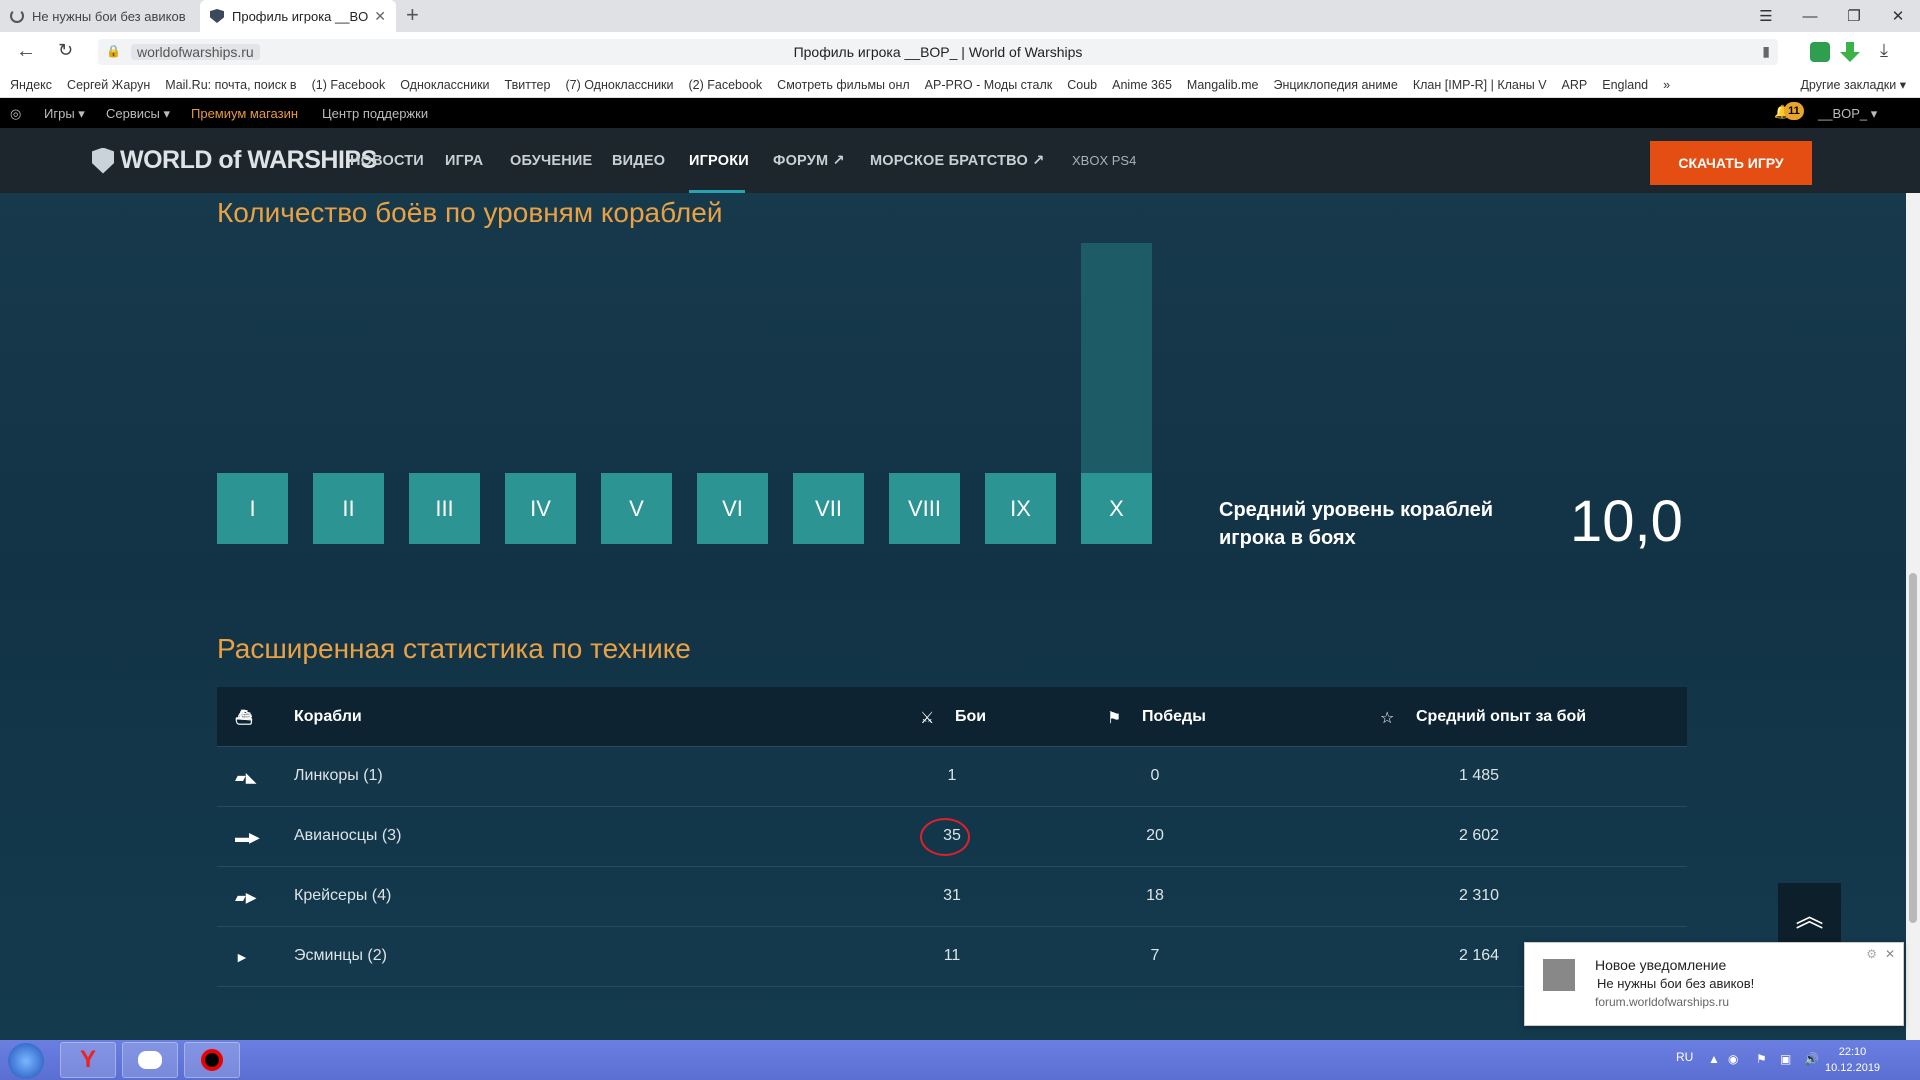 The width and height of the screenshot is (1920, 1080). What do you see at coordinates (1020, 508) in the screenshot?
I see `tier-label: IX` at bounding box center [1020, 508].